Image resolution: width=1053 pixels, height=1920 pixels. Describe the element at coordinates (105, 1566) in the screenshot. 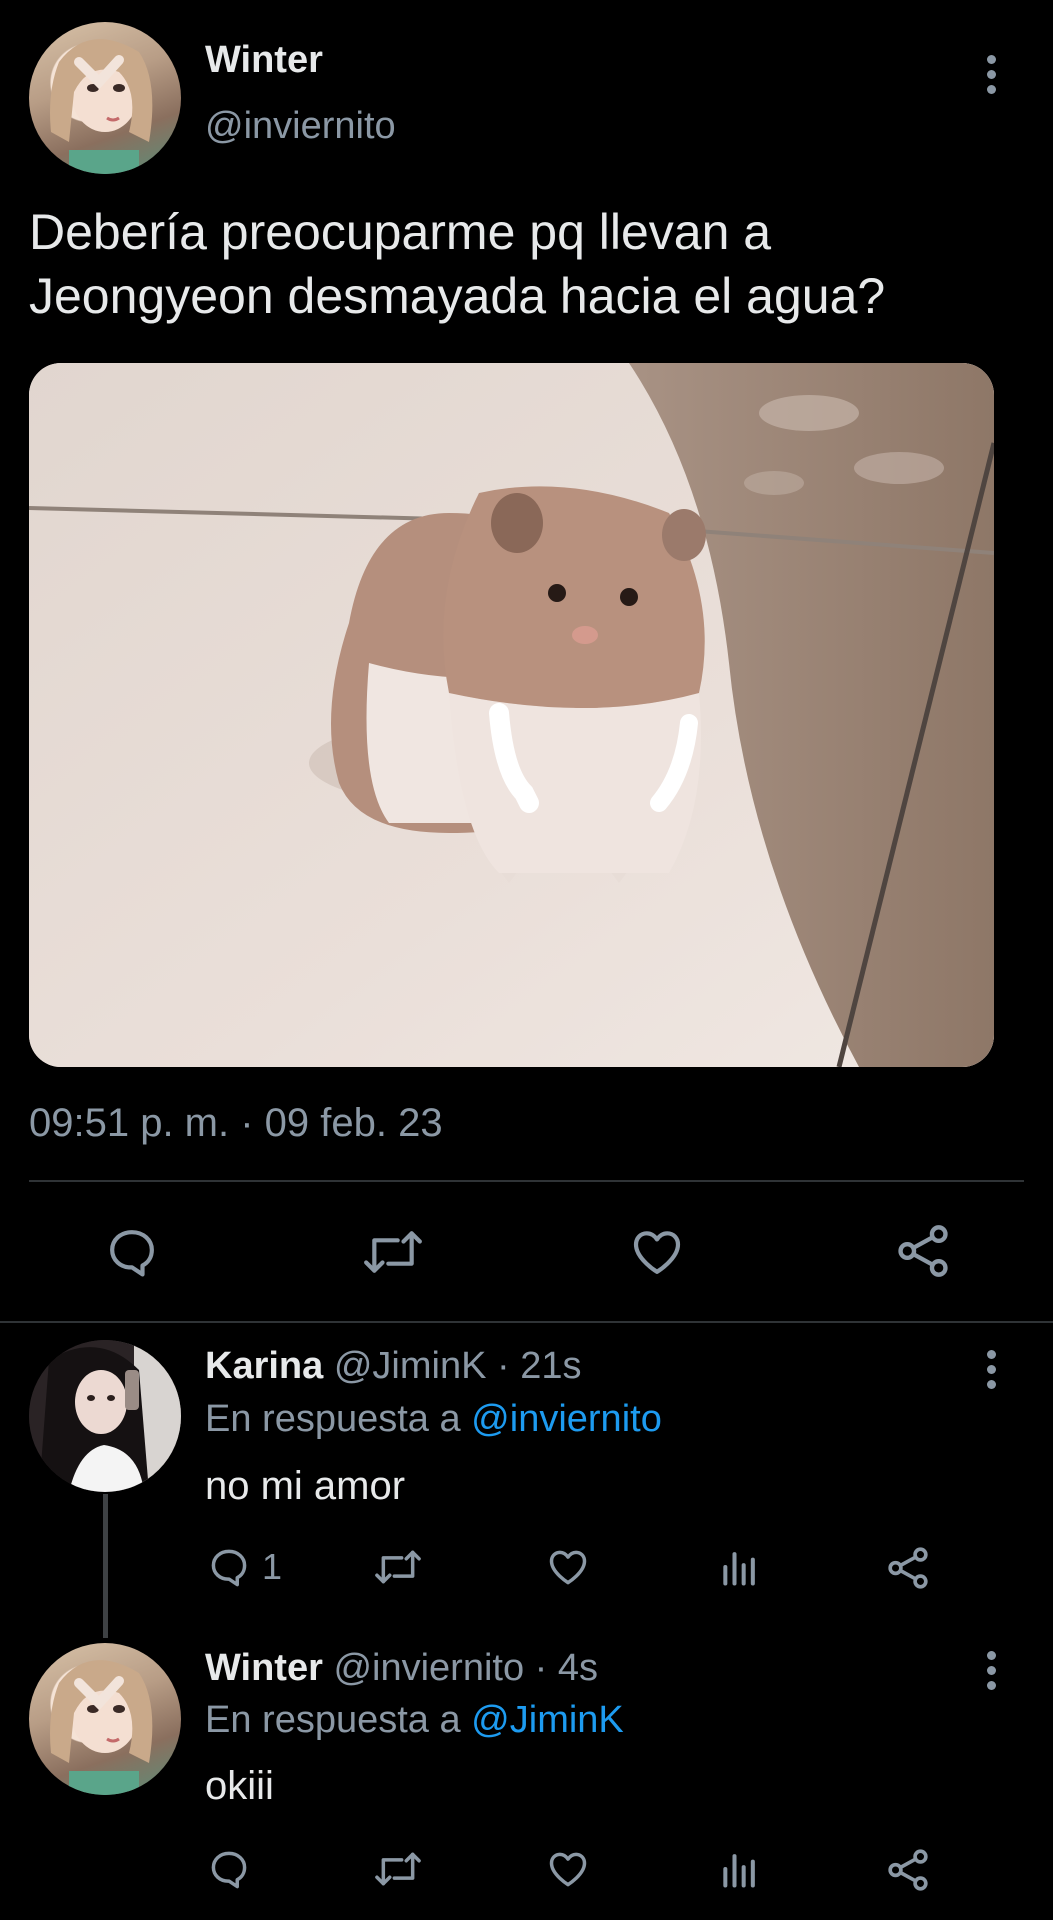

I see `thread-connector` at that location.